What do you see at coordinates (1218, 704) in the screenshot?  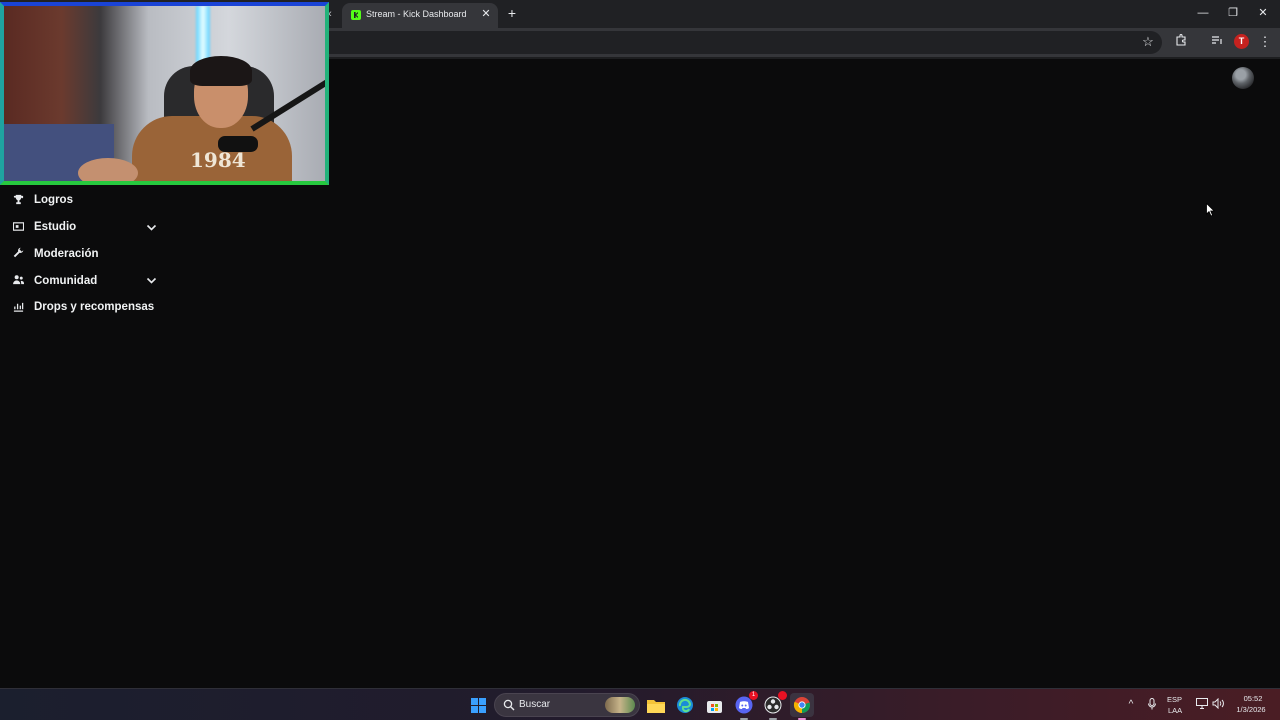 I see `volume-icon` at bounding box center [1218, 704].